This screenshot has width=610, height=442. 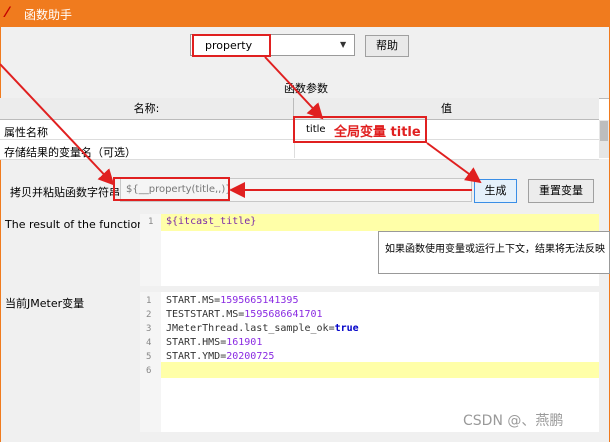 I want to click on arrow-to-generate, so click(x=454, y=163).